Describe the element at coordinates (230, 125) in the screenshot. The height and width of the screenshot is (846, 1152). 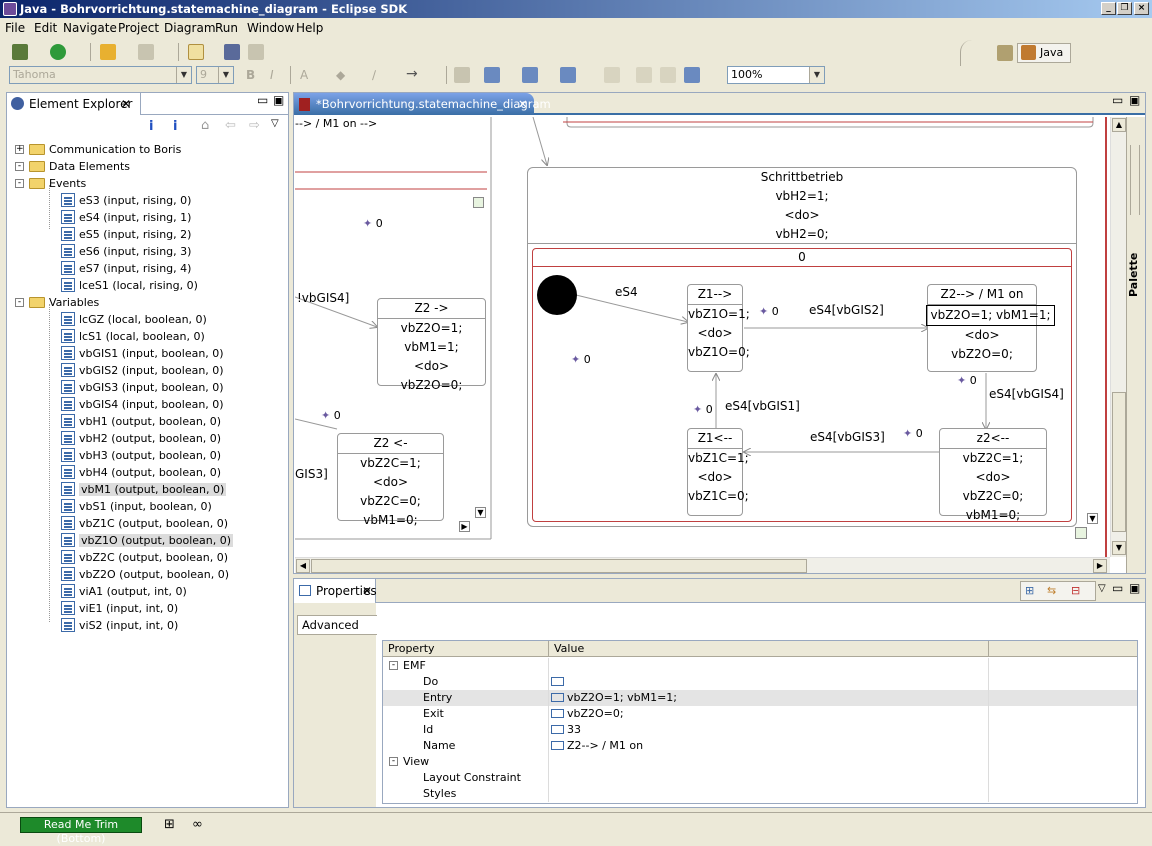
I see `nav-back-icon: ⇦` at that location.